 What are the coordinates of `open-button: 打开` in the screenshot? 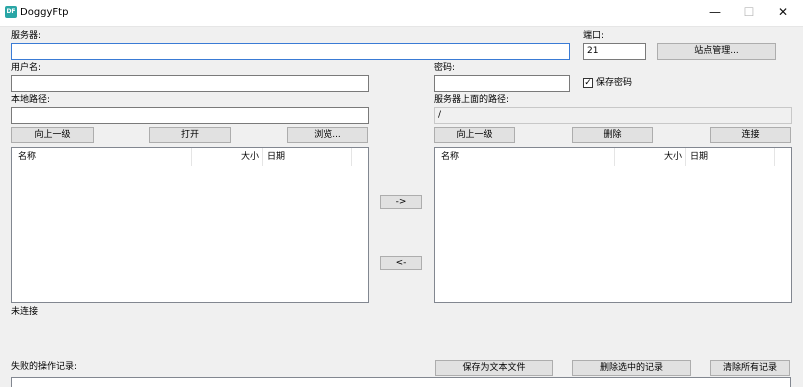 It's located at (190, 135).